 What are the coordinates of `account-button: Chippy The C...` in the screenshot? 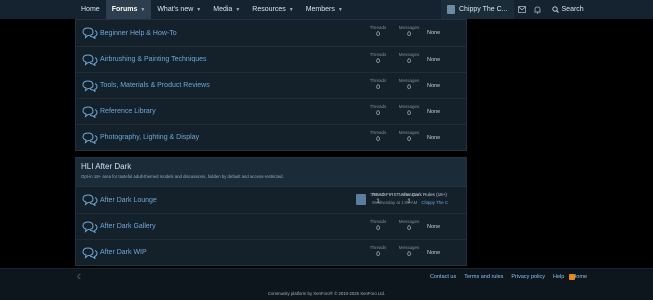 It's located at (477, 9).